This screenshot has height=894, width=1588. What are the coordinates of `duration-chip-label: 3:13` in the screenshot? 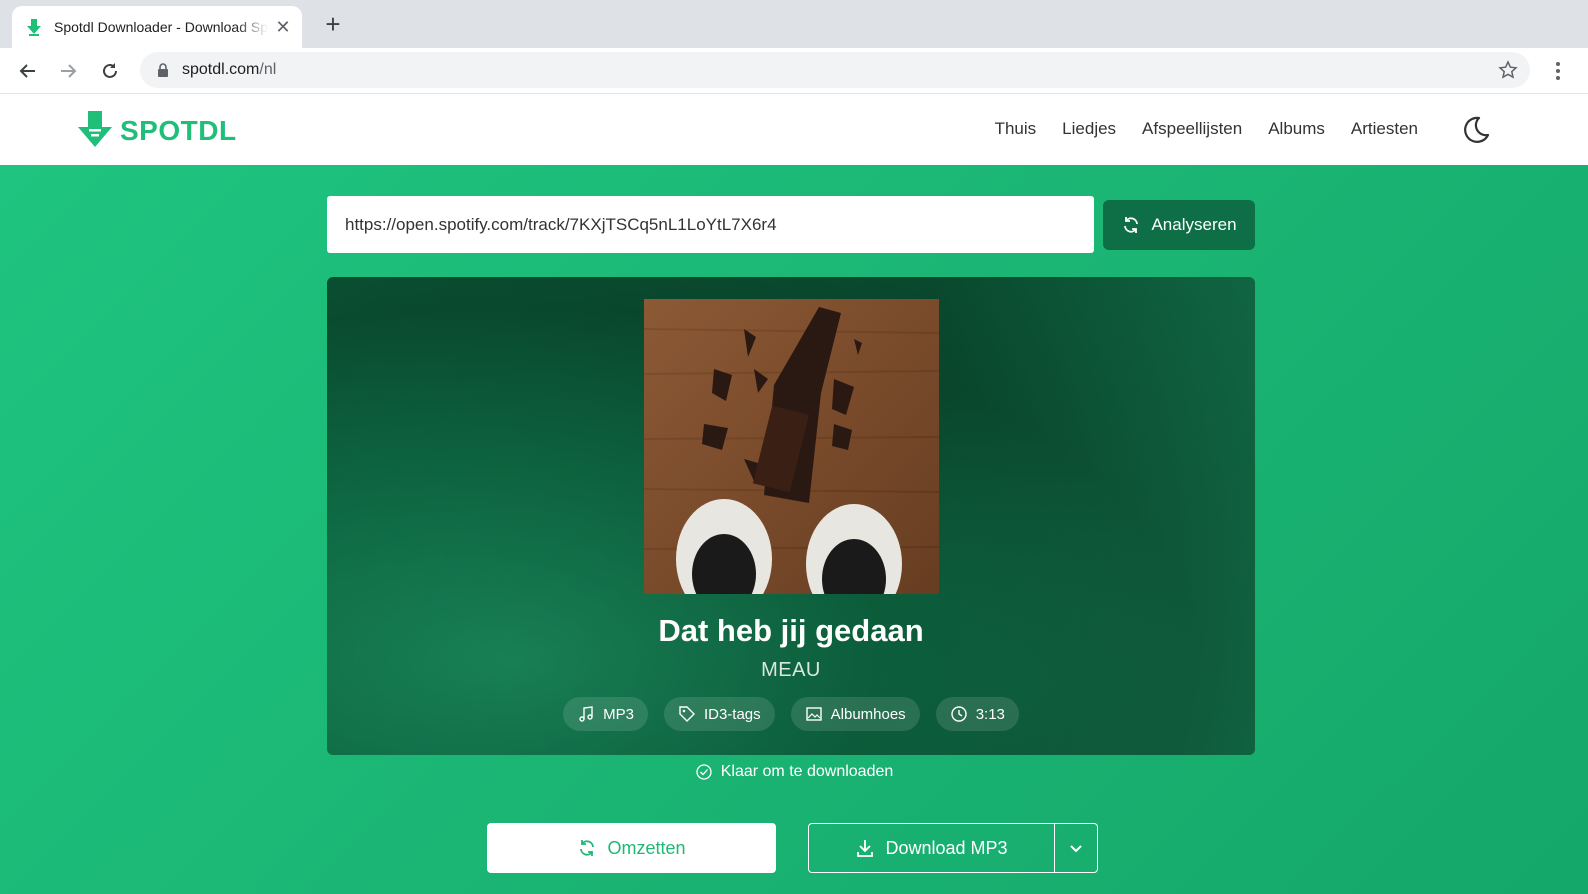 It's located at (990, 714).